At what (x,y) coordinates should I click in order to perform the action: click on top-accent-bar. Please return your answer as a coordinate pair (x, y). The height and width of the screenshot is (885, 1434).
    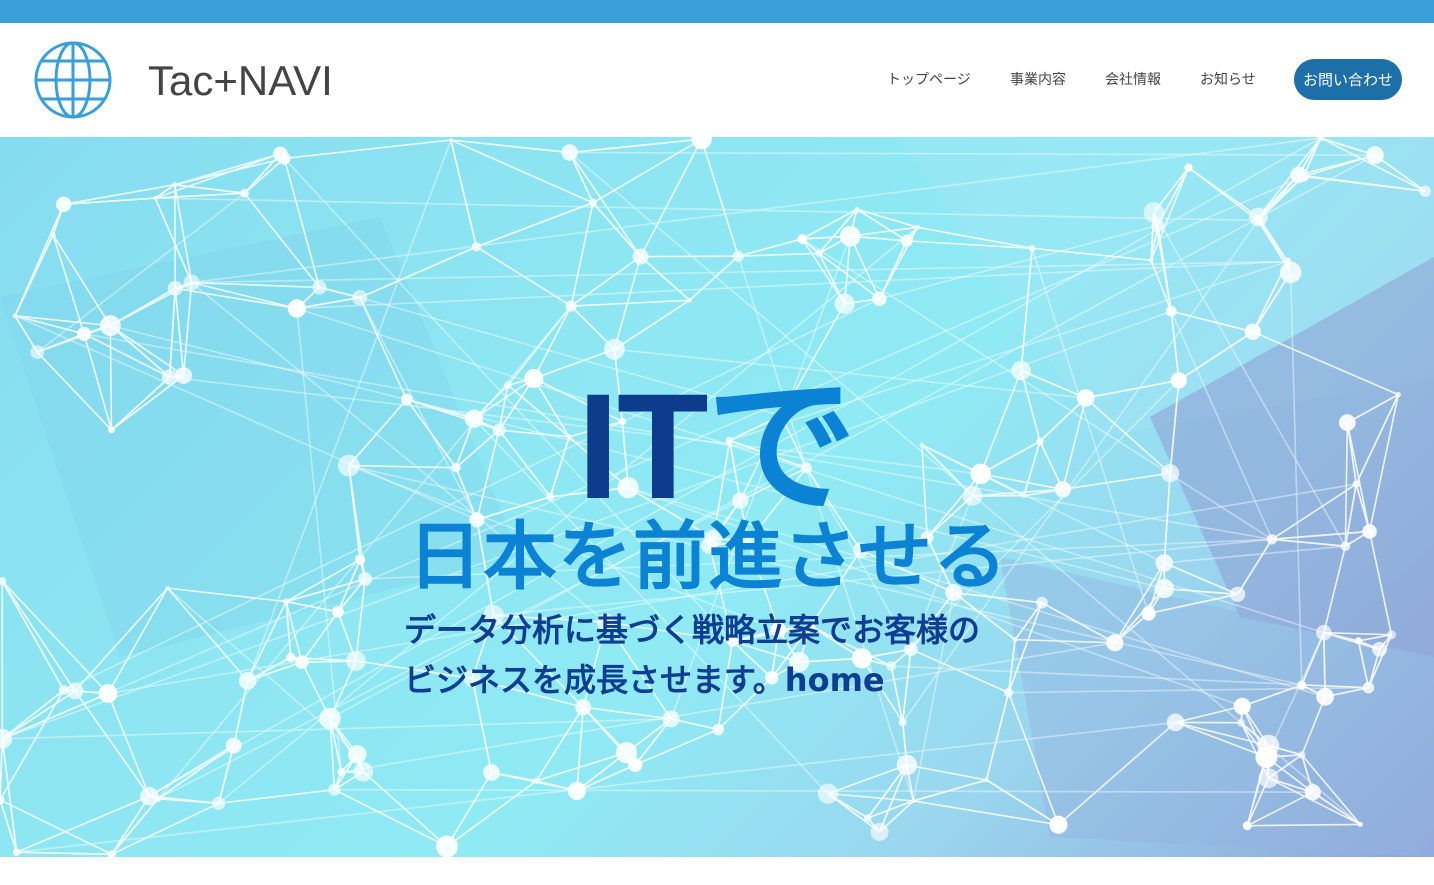
    Looking at the image, I should click on (717, 11).